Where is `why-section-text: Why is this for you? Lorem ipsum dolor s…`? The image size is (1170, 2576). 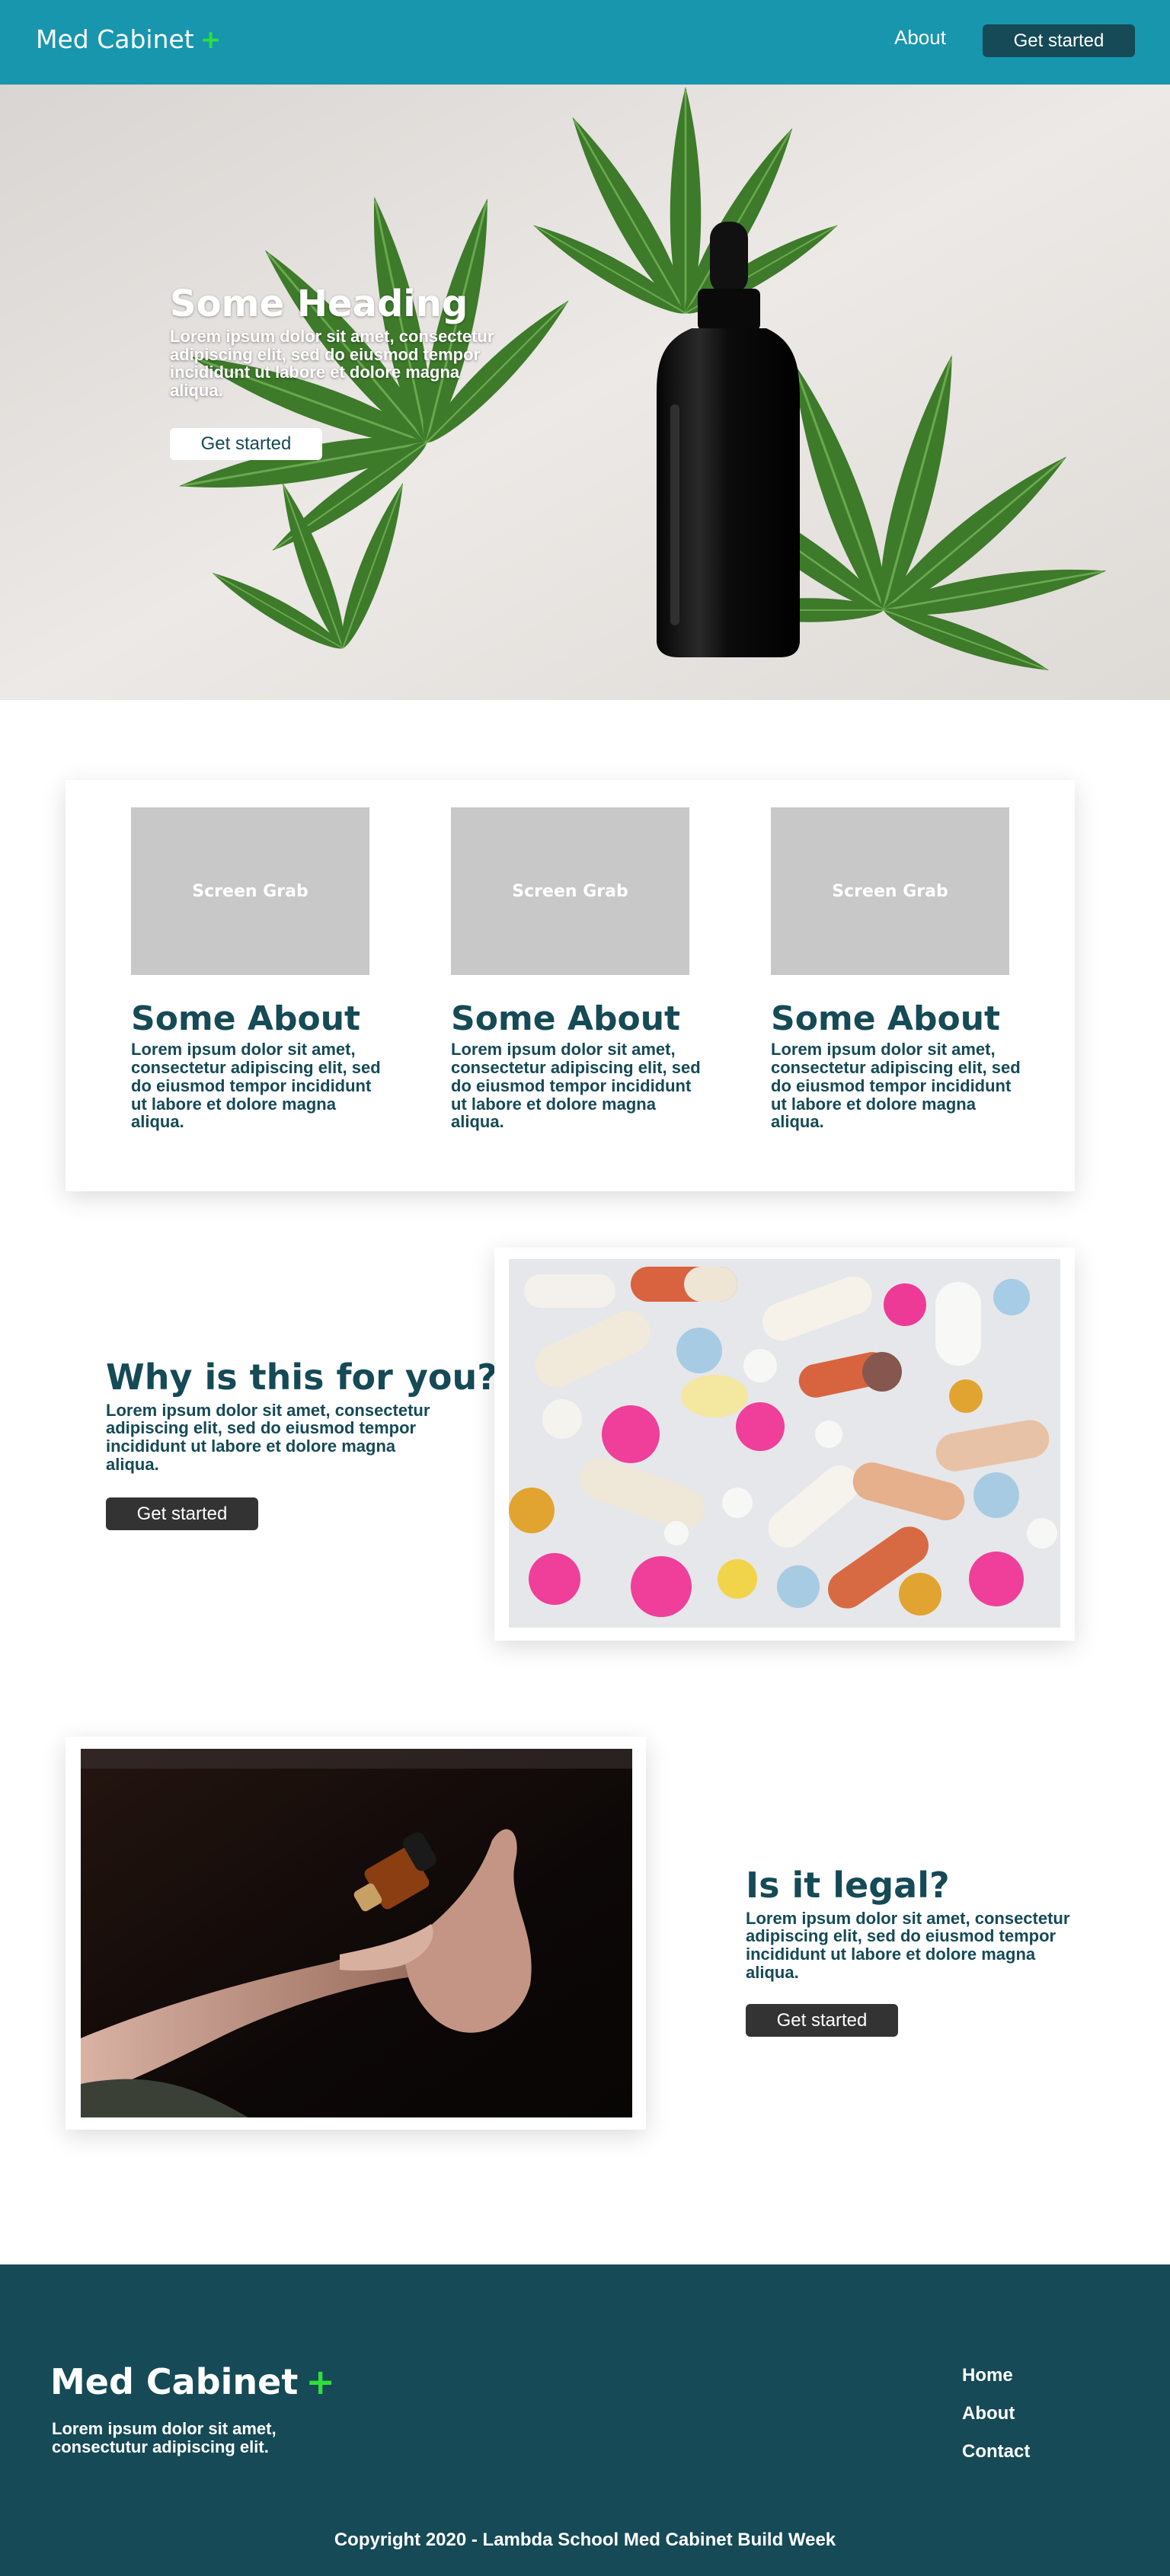 why-section-text: Why is this for you? Lorem ipsum dolor s… is located at coordinates (301, 1416).